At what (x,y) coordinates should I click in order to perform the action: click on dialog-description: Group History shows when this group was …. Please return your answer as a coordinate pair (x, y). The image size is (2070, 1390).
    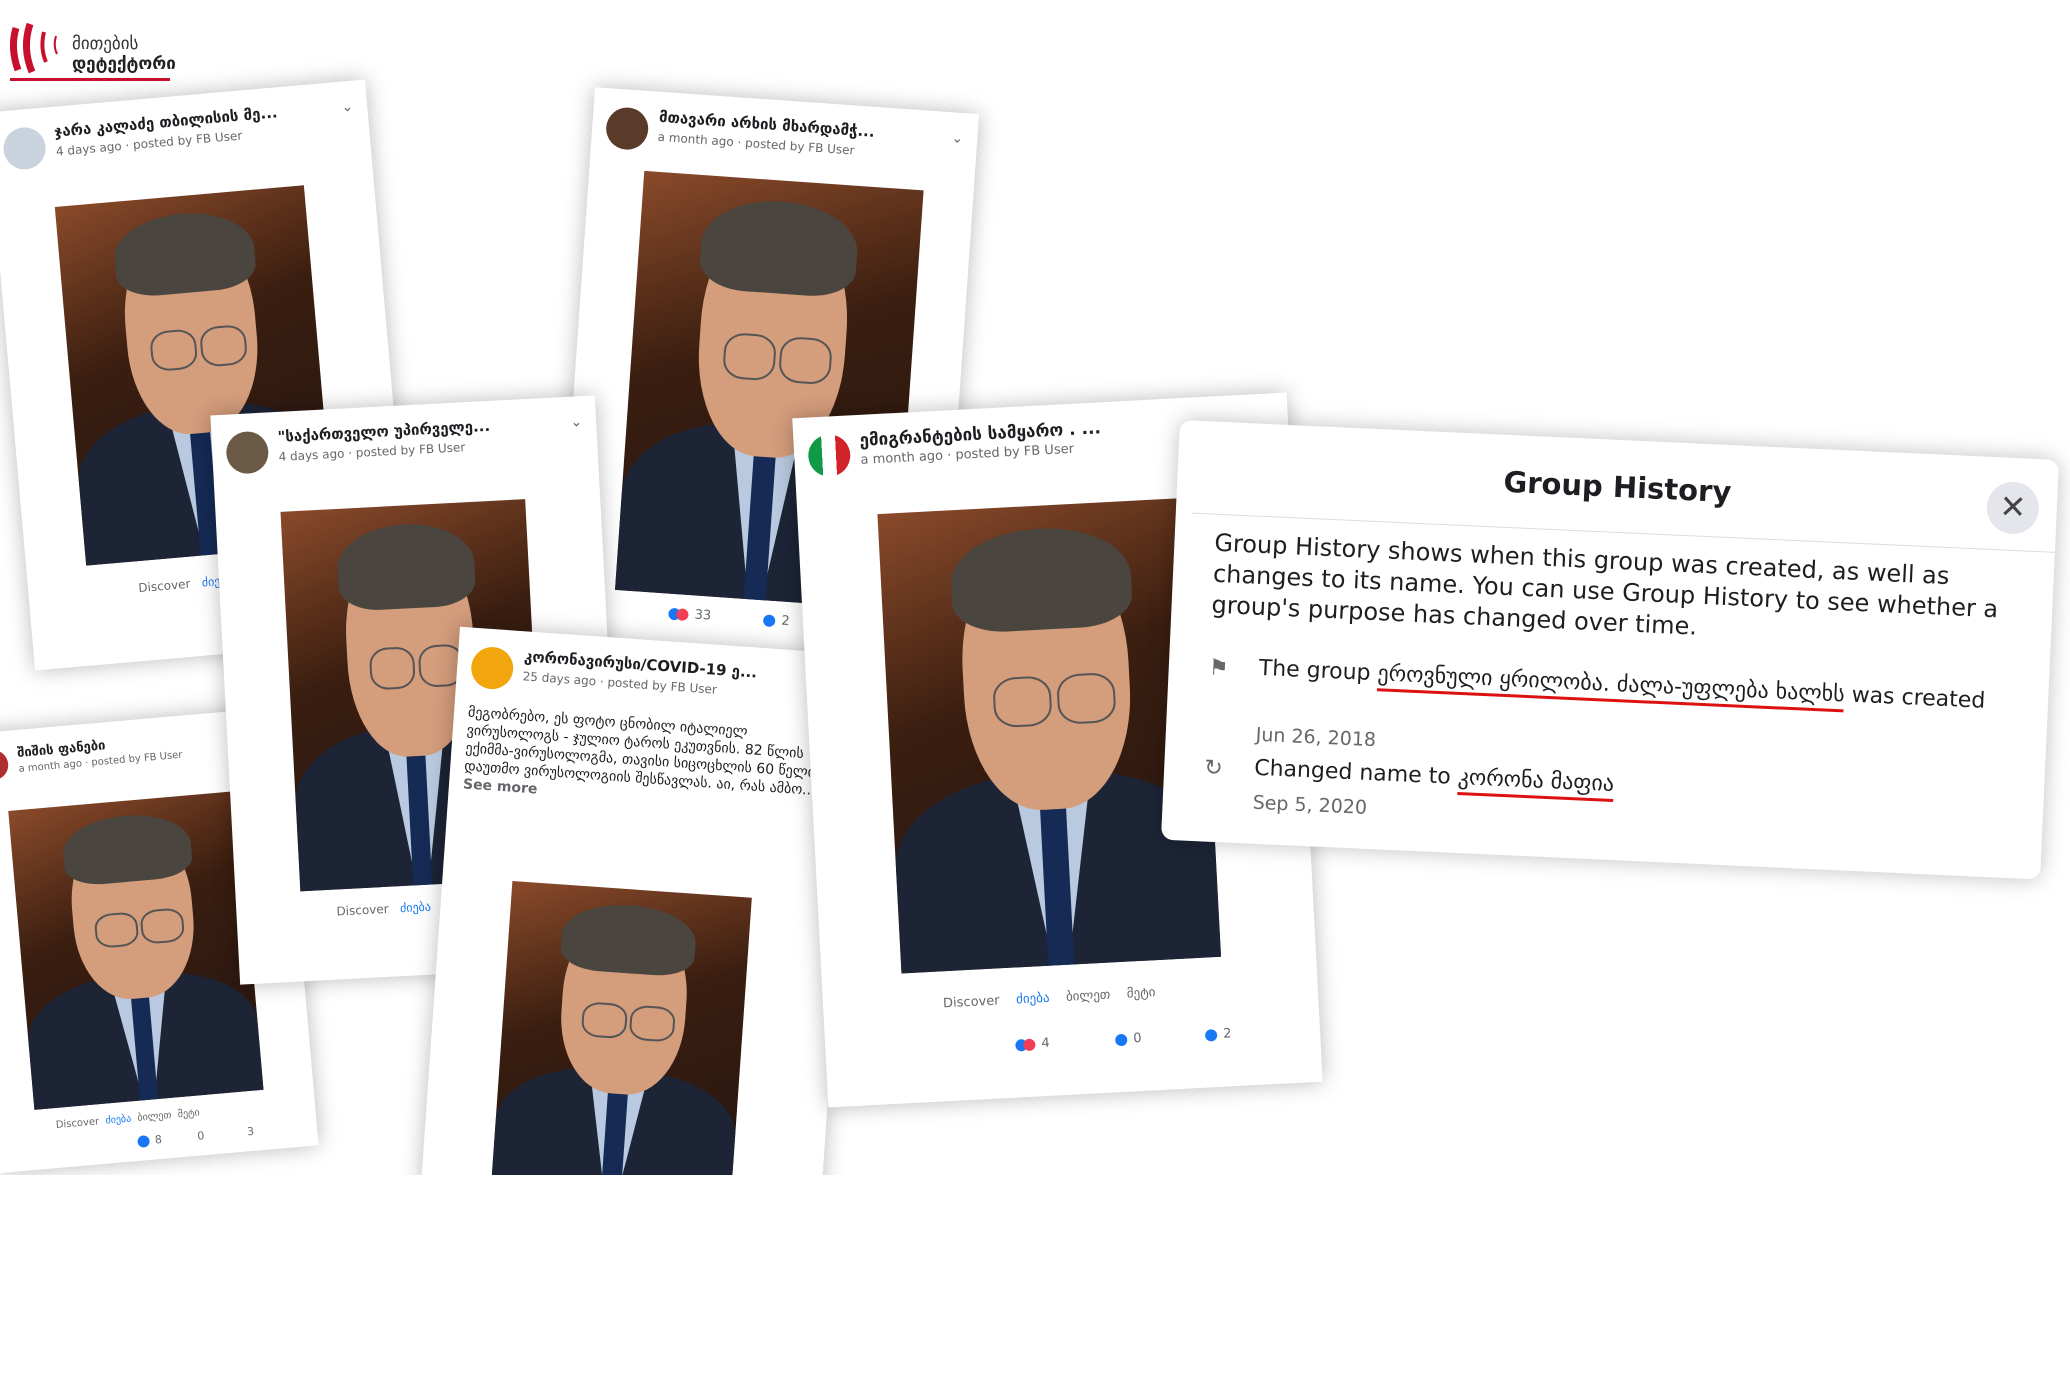
    Looking at the image, I should click on (1605, 584).